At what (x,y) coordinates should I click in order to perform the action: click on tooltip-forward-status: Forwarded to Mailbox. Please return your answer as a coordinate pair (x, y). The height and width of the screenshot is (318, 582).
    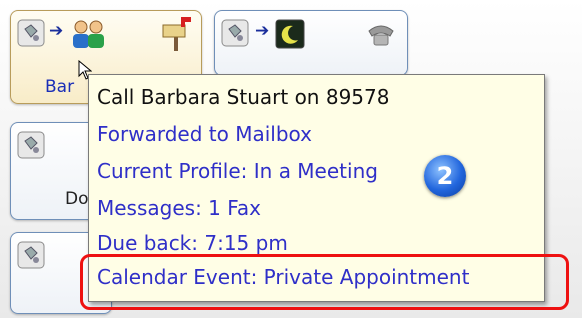
    Looking at the image, I should click on (204, 134).